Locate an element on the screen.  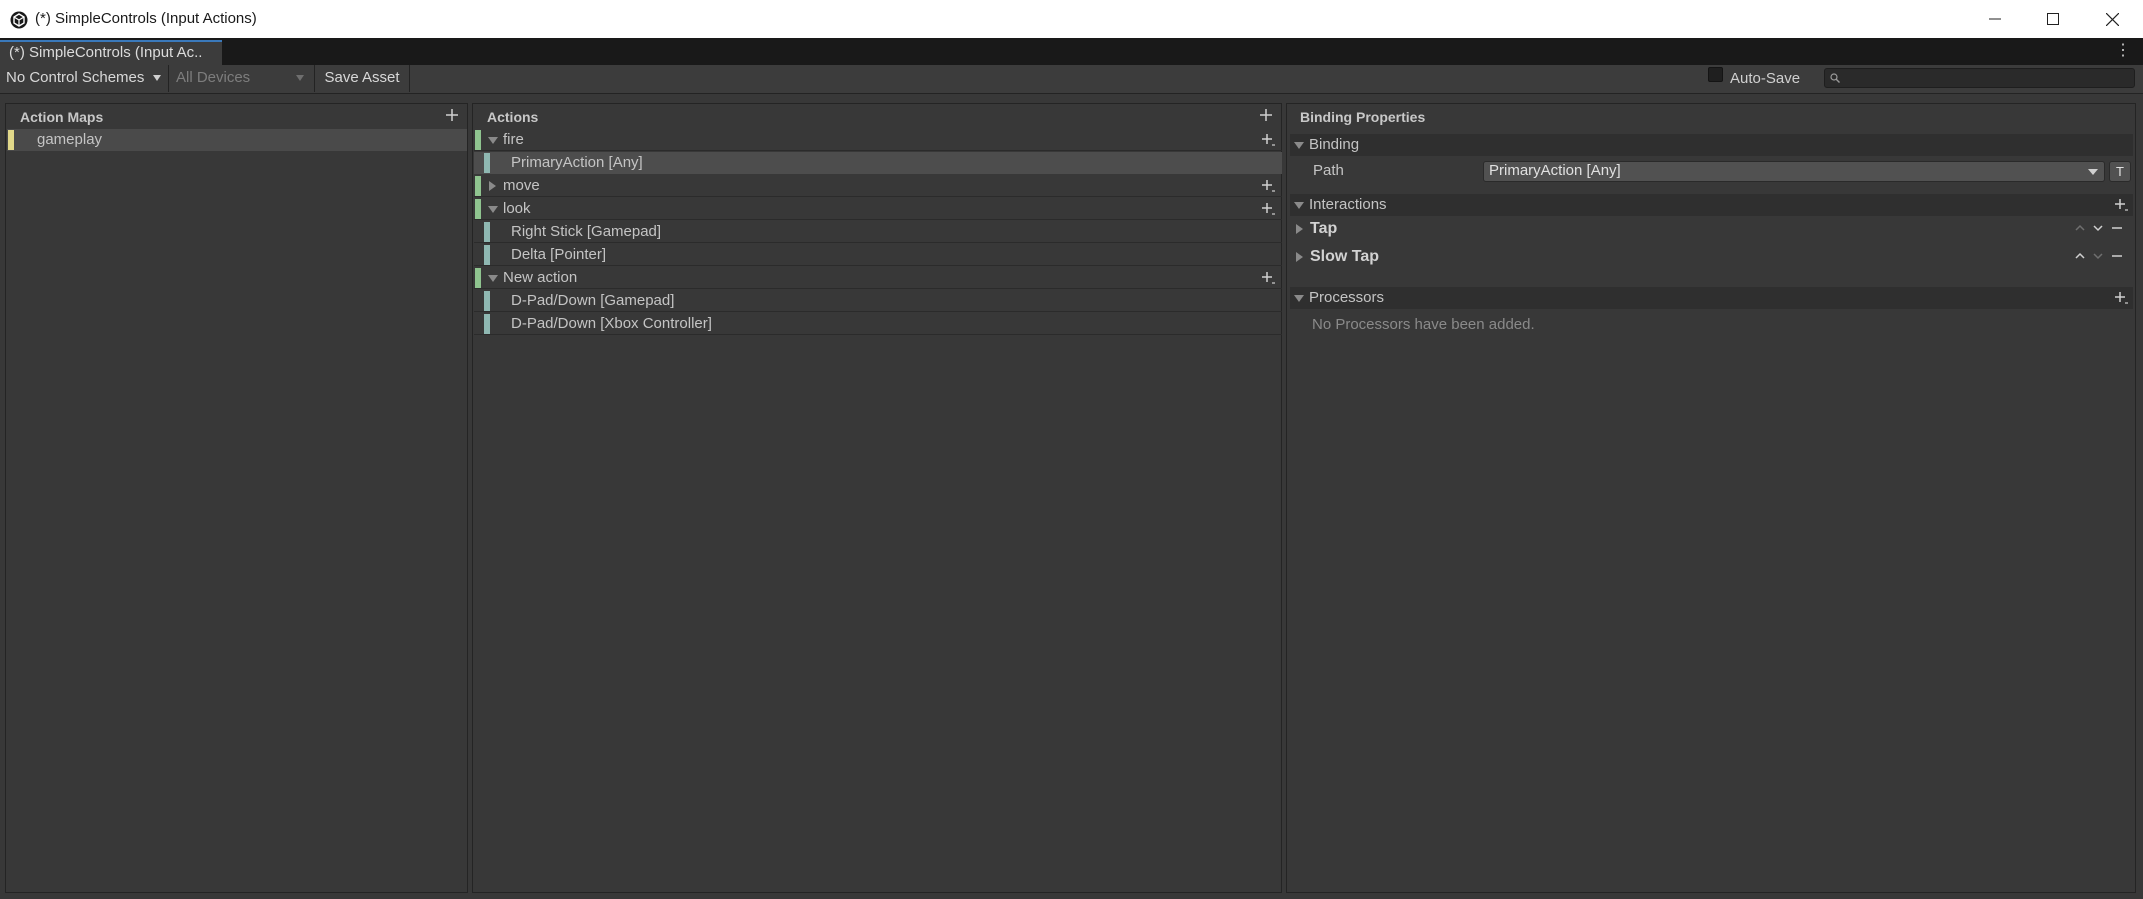
chevron-down-icon is located at coordinates (2093, 172).